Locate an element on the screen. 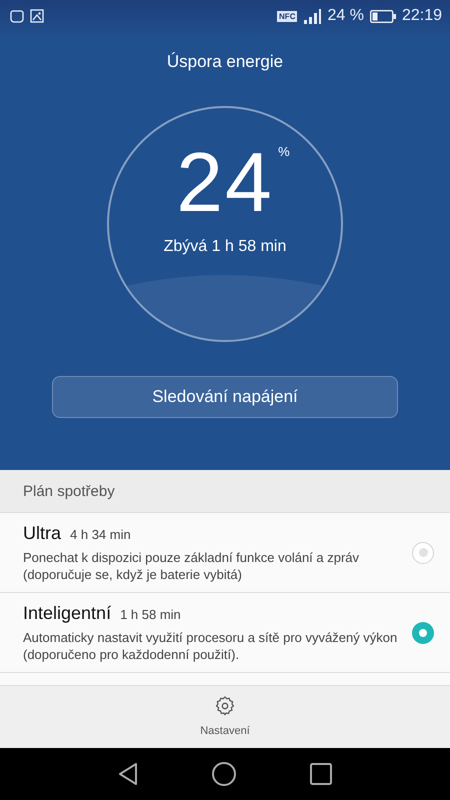 The width and height of the screenshot is (450, 800). radio-button is located at coordinates (423, 633).